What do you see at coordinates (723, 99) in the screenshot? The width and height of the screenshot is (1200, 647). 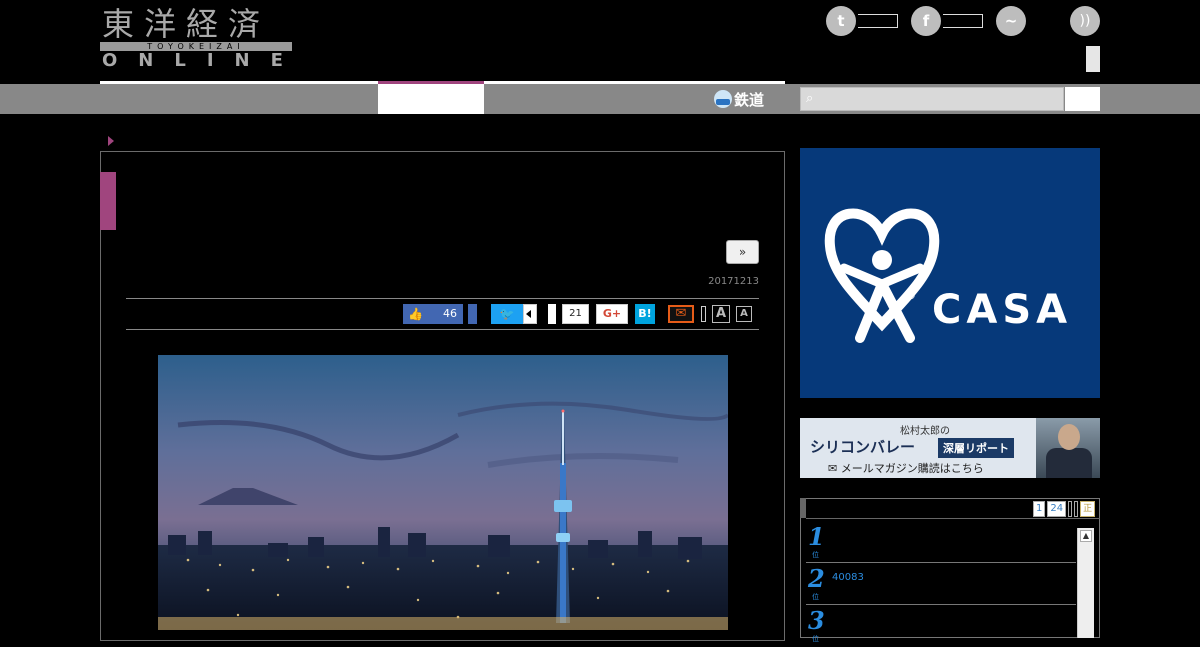 I see `train-icon` at bounding box center [723, 99].